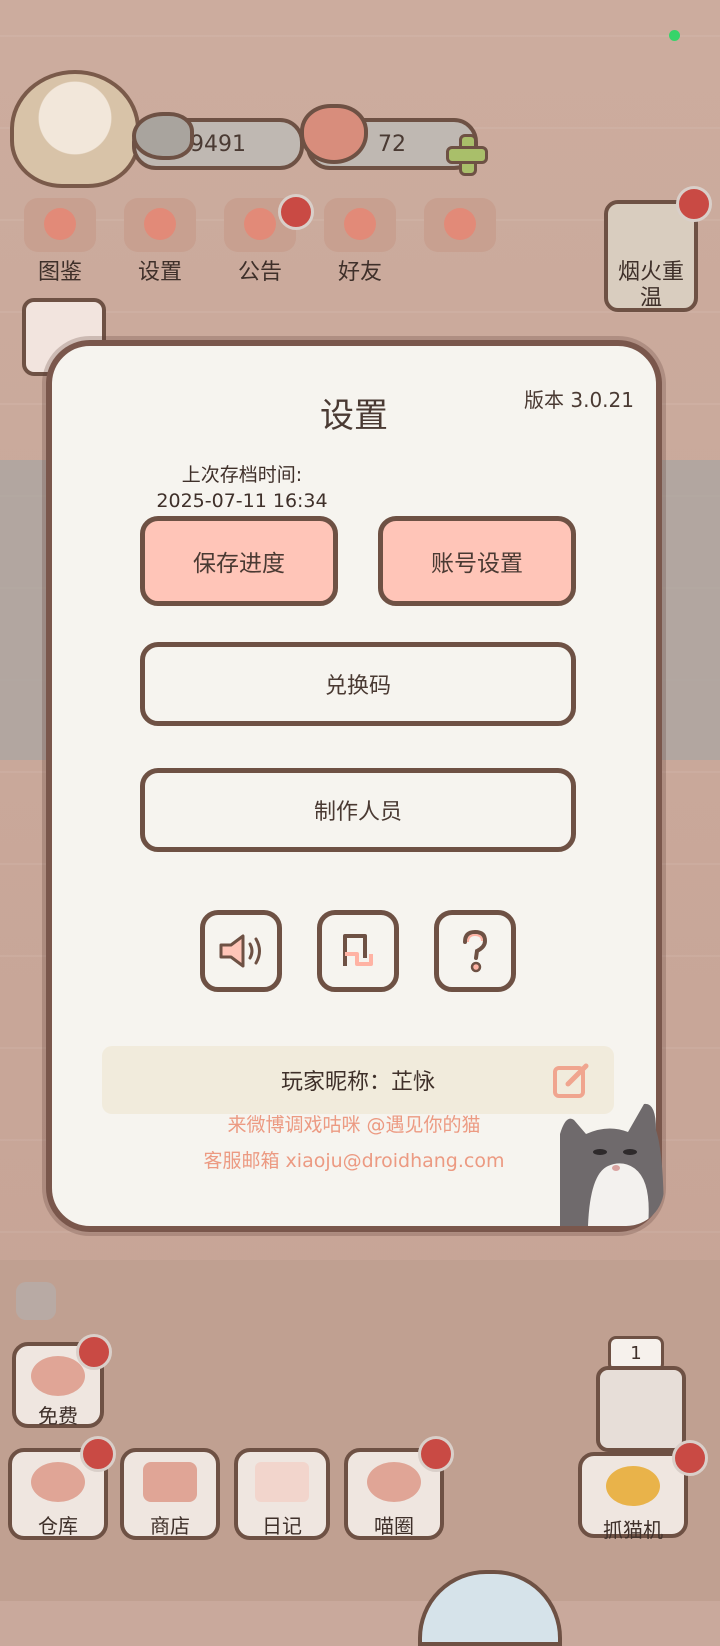 This screenshot has height=1646, width=720. I want to click on redeem-code-button: 兑换码, so click(358, 684).